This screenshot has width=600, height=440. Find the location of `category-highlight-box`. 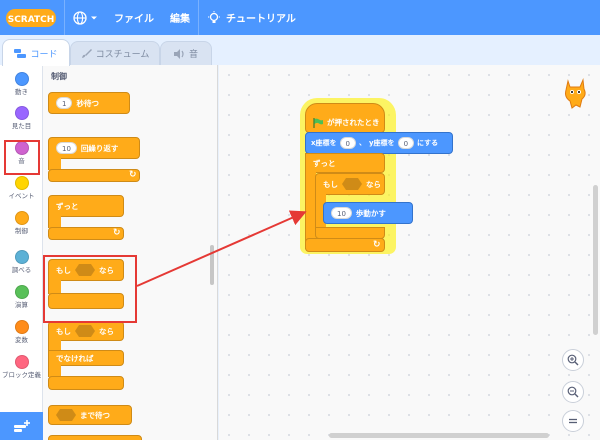

category-highlight-box is located at coordinates (22, 157).